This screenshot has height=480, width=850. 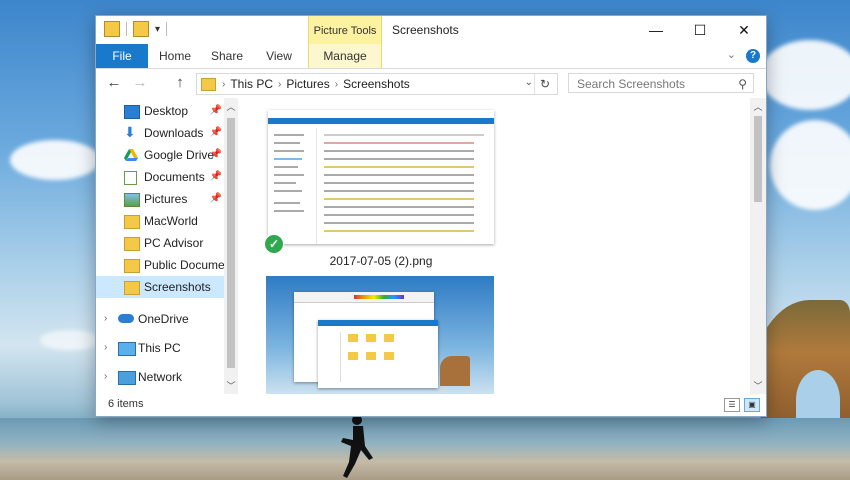 What do you see at coordinates (529, 82) in the screenshot?
I see `address-dropdown-button: ⌄` at bounding box center [529, 82].